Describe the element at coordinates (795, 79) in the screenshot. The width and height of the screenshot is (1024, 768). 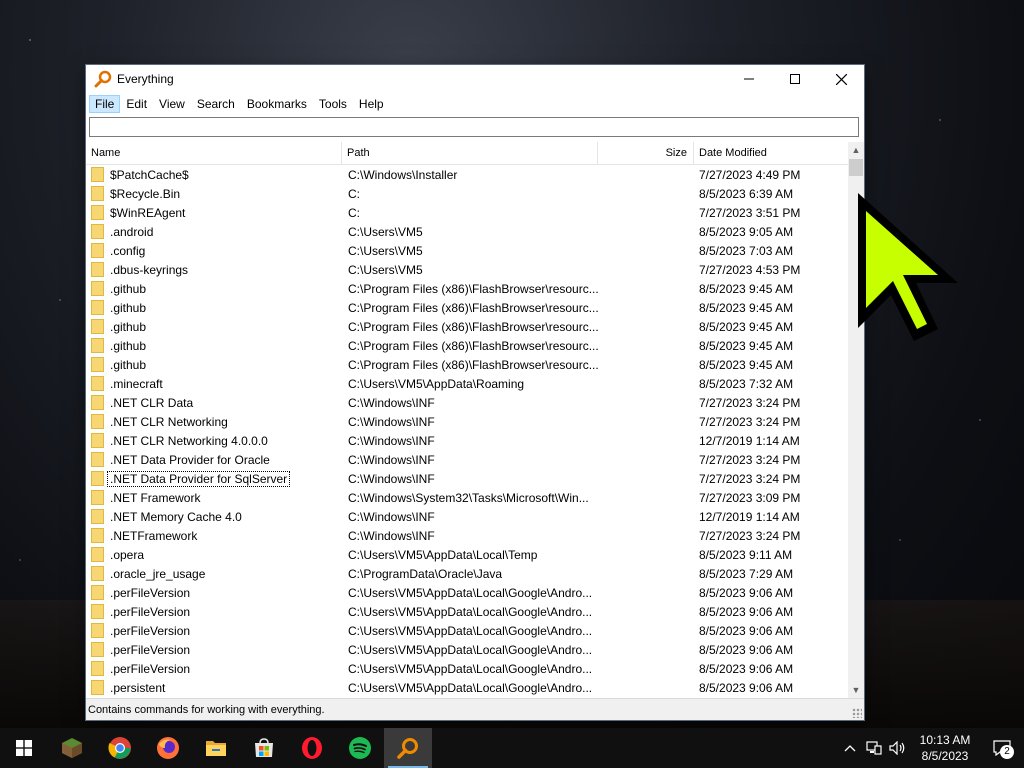
I see `maximize-button` at that location.